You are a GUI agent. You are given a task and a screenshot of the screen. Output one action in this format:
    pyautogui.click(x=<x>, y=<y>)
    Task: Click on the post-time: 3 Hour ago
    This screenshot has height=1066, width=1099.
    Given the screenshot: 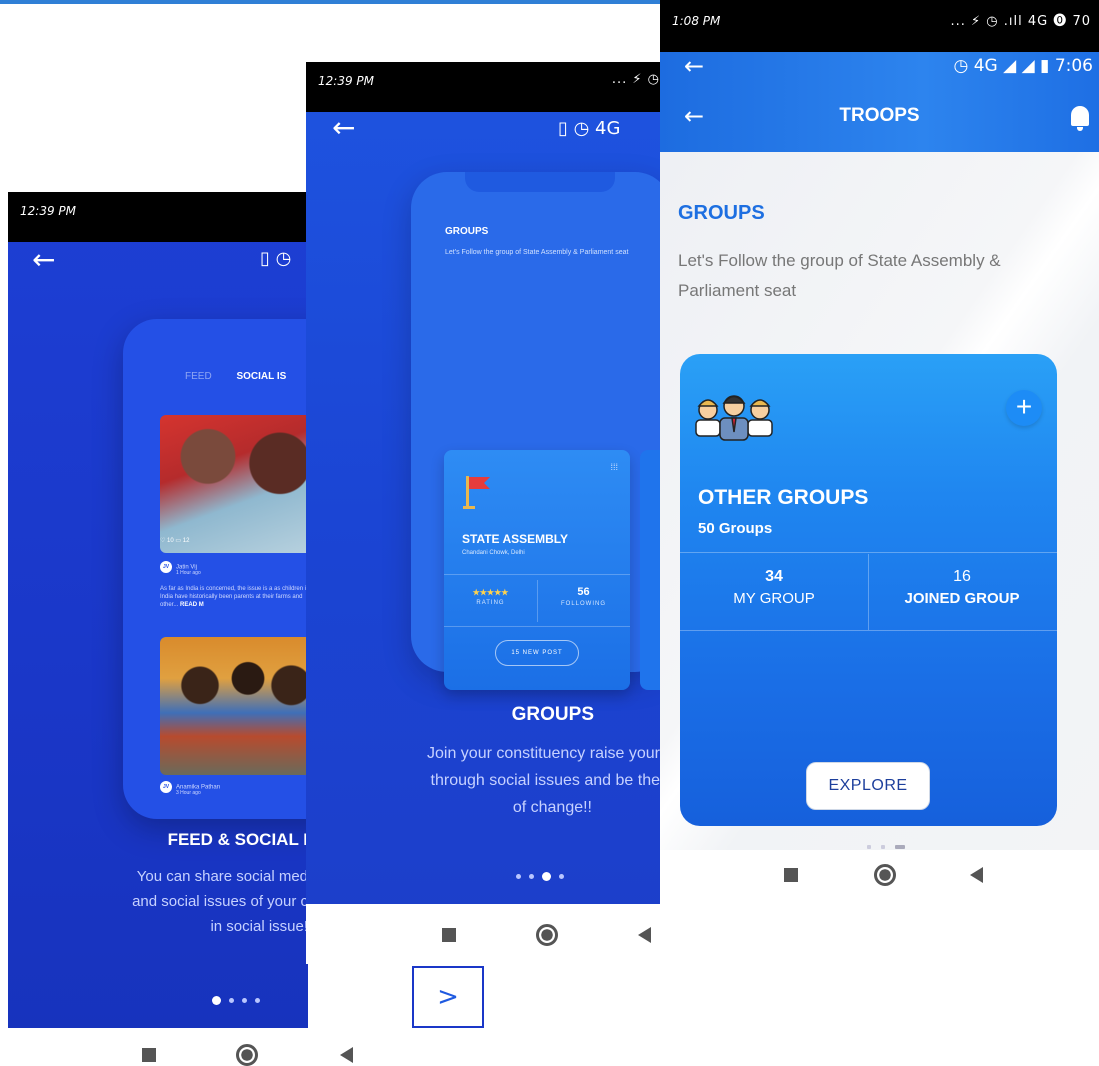 What is the action you would take?
    pyautogui.click(x=188, y=793)
    